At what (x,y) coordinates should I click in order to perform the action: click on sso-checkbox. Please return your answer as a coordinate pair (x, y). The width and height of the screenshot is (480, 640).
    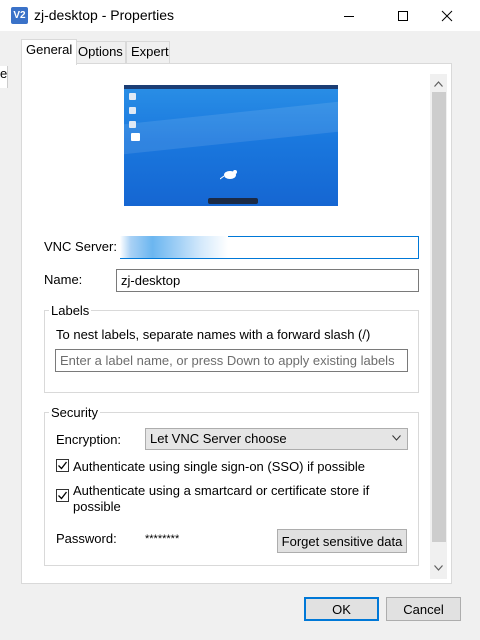
    Looking at the image, I should click on (62, 465).